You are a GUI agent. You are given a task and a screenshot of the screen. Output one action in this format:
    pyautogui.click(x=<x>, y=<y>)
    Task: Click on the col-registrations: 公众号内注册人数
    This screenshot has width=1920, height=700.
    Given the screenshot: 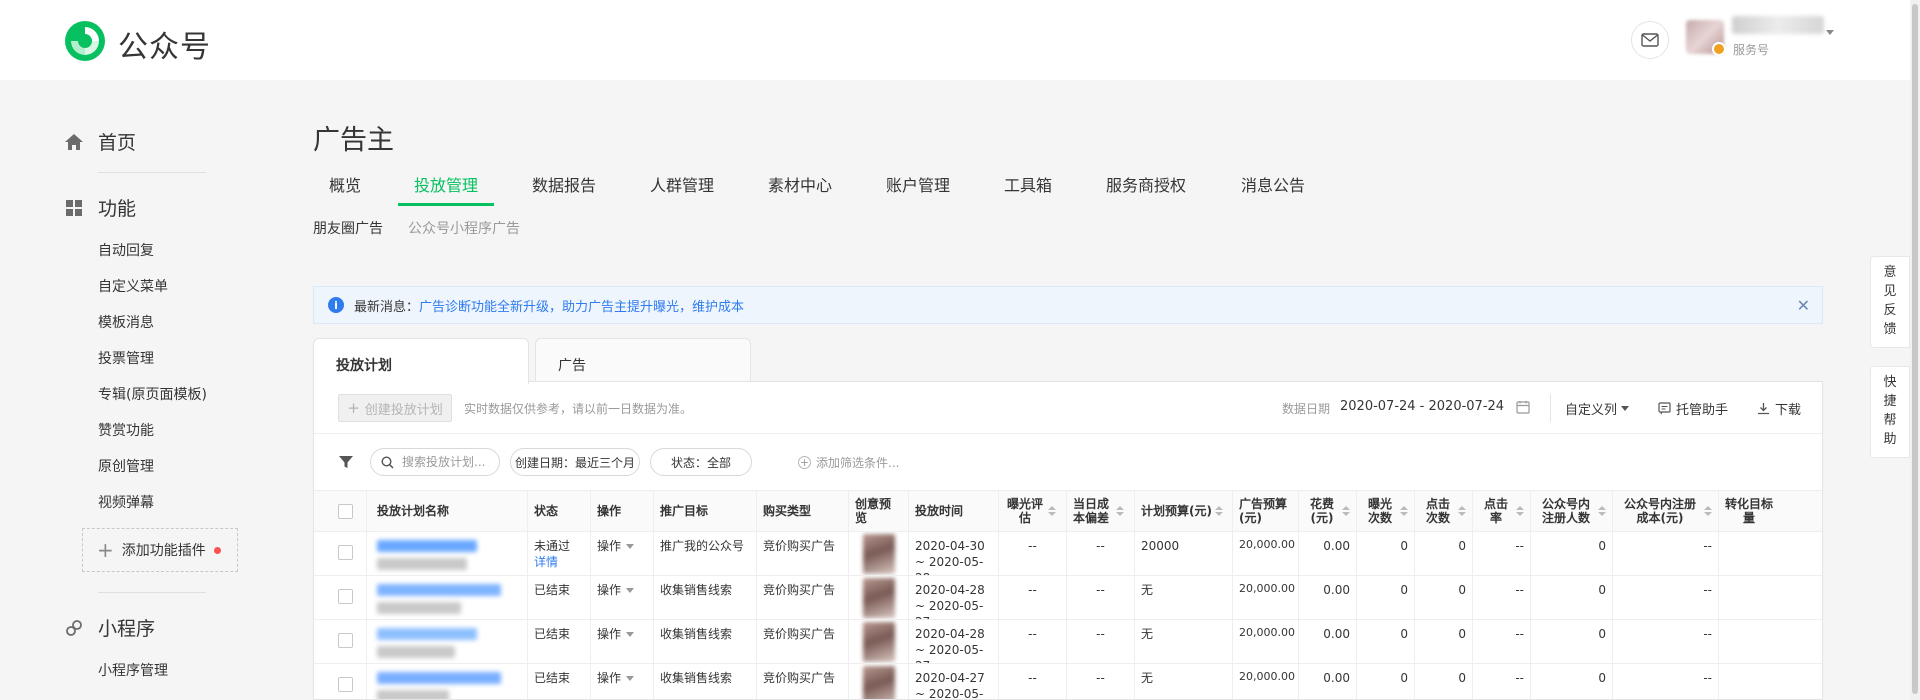 What is the action you would take?
    pyautogui.click(x=1572, y=511)
    